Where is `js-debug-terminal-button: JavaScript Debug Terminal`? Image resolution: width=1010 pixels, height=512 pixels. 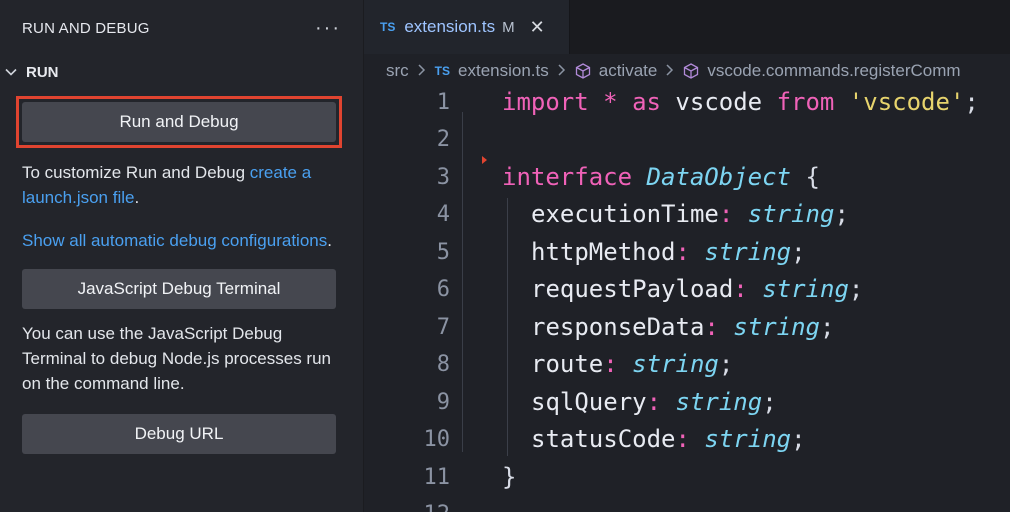 js-debug-terminal-button: JavaScript Debug Terminal is located at coordinates (179, 289).